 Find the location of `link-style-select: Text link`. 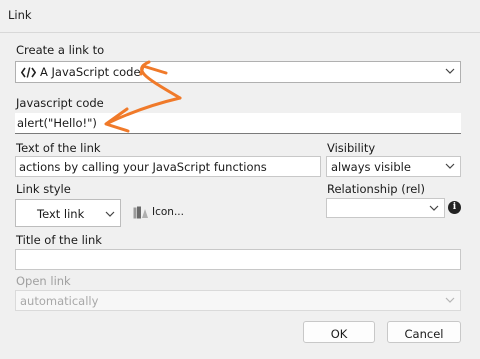

link-style-select: Text link is located at coordinates (68, 213).